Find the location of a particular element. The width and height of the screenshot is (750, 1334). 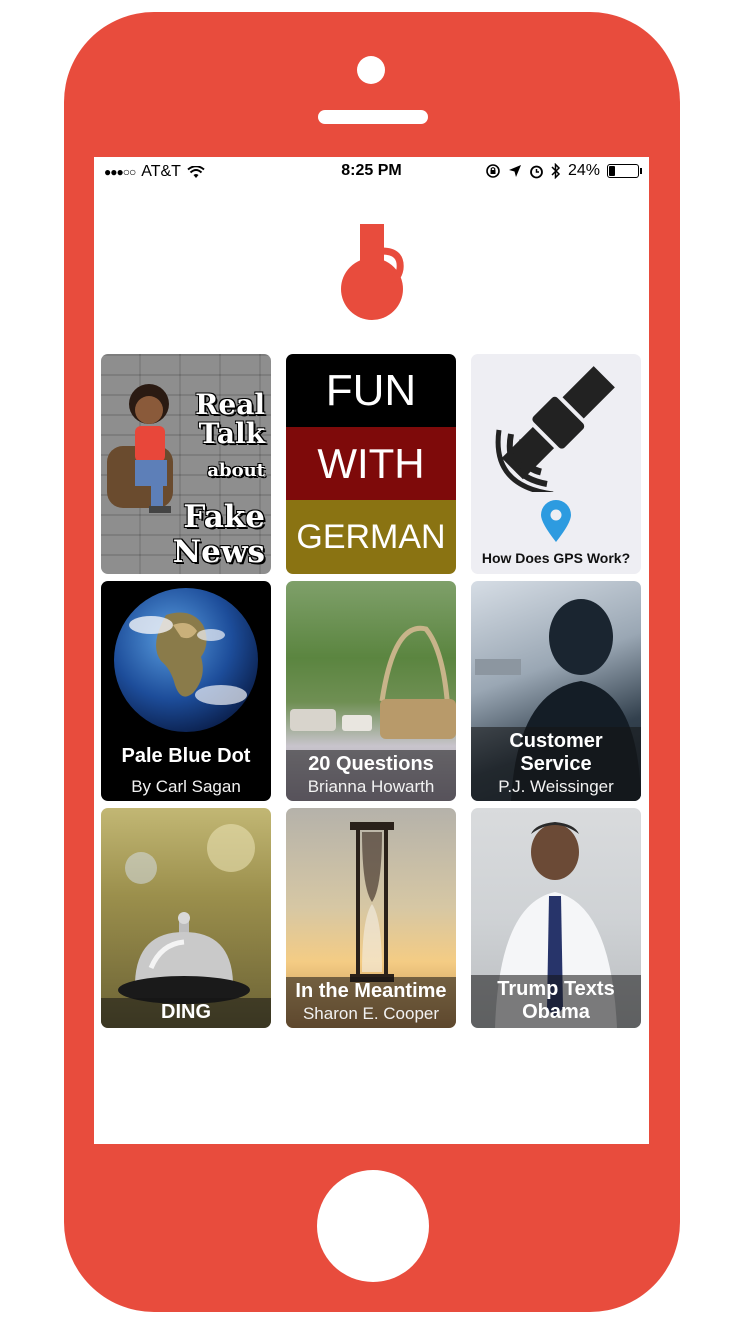

tile-subtitle: By Carl Sagan is located at coordinates (186, 786).